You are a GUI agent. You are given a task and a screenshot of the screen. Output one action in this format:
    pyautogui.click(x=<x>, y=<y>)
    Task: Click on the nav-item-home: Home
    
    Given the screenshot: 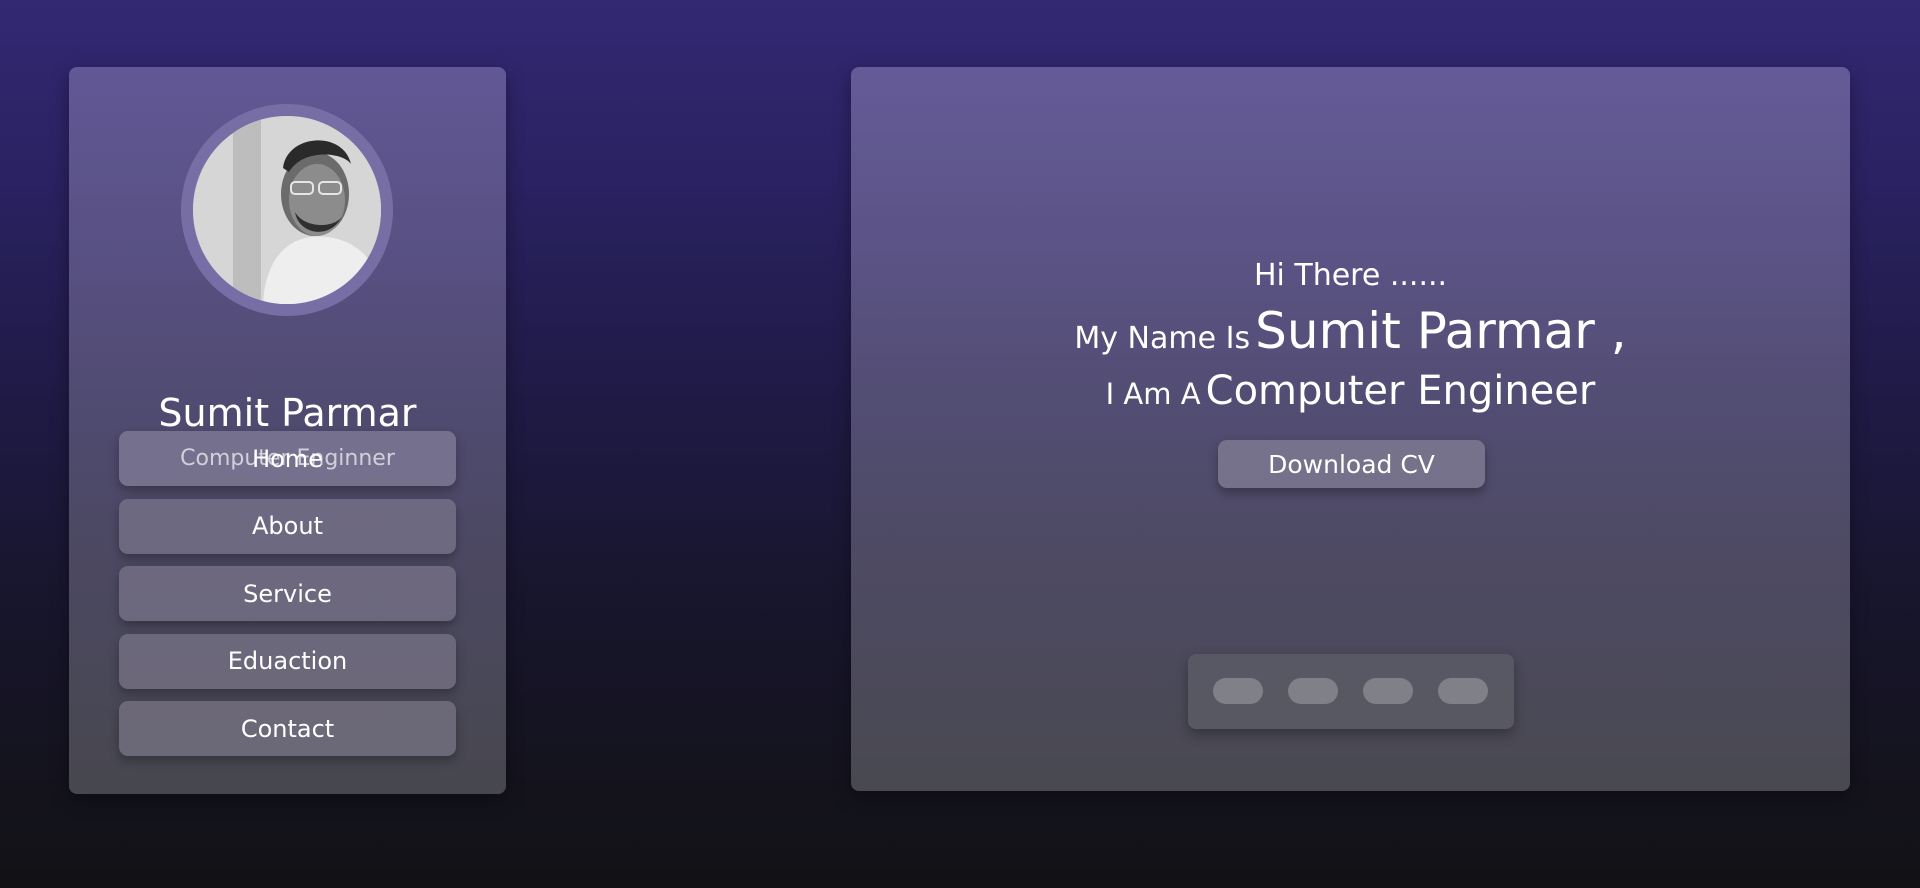 What is the action you would take?
    pyautogui.click(x=287, y=458)
    